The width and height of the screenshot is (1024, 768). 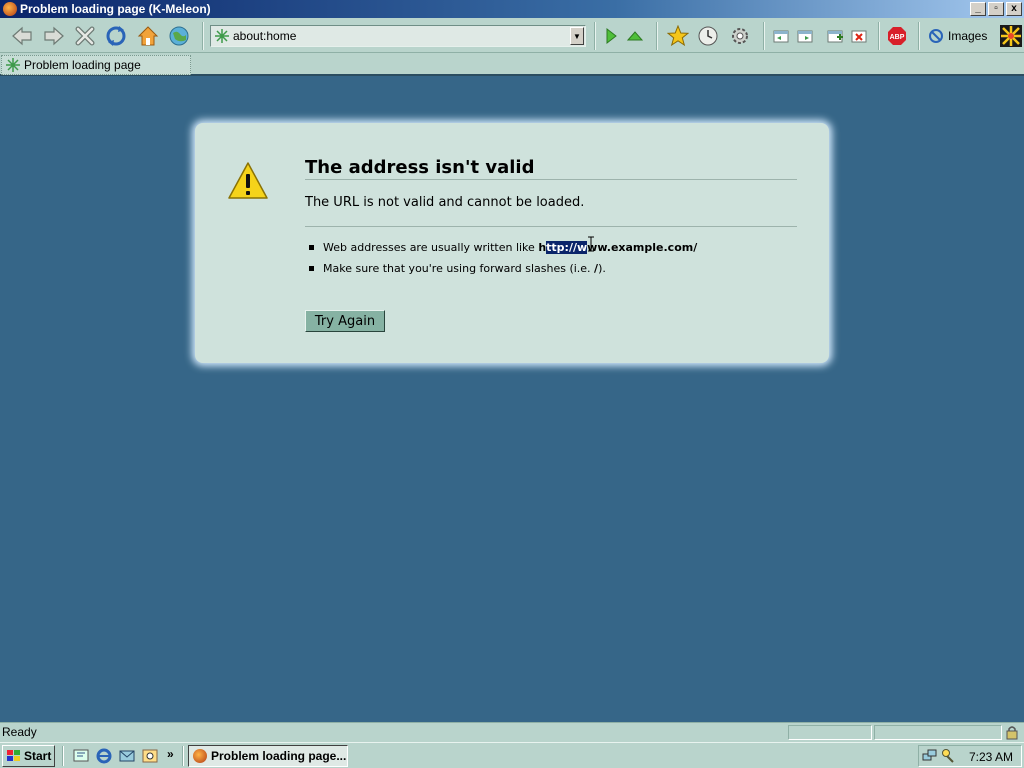 I want to click on home-icon, so click(x=148, y=36).